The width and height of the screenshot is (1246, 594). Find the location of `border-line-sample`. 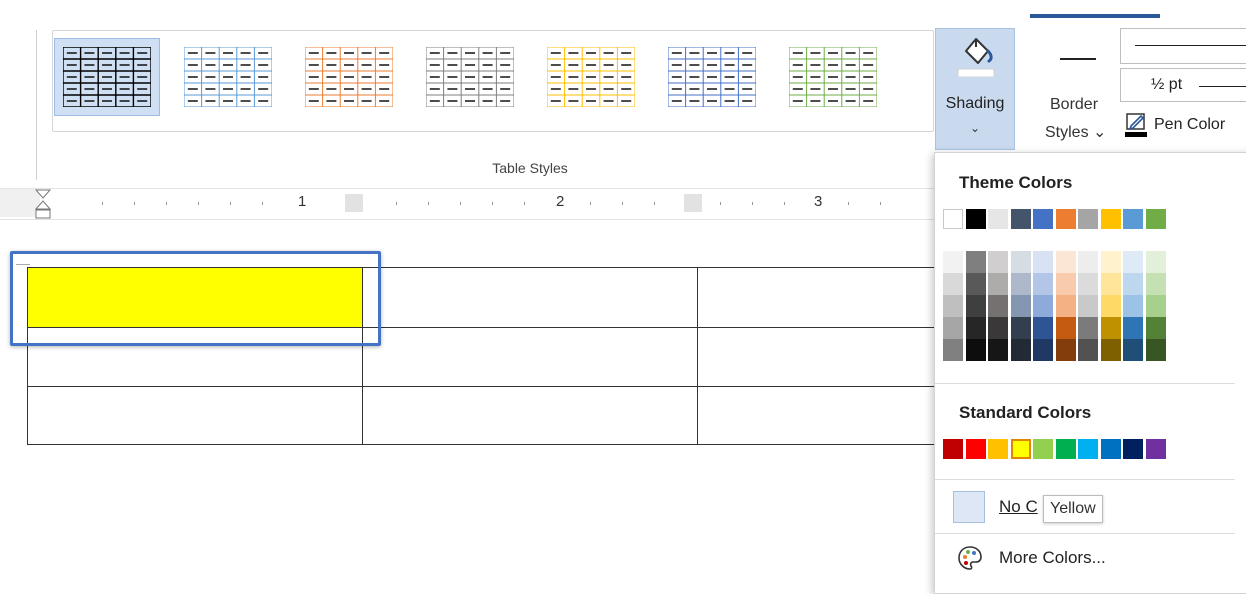

border-line-sample is located at coordinates (1078, 59).